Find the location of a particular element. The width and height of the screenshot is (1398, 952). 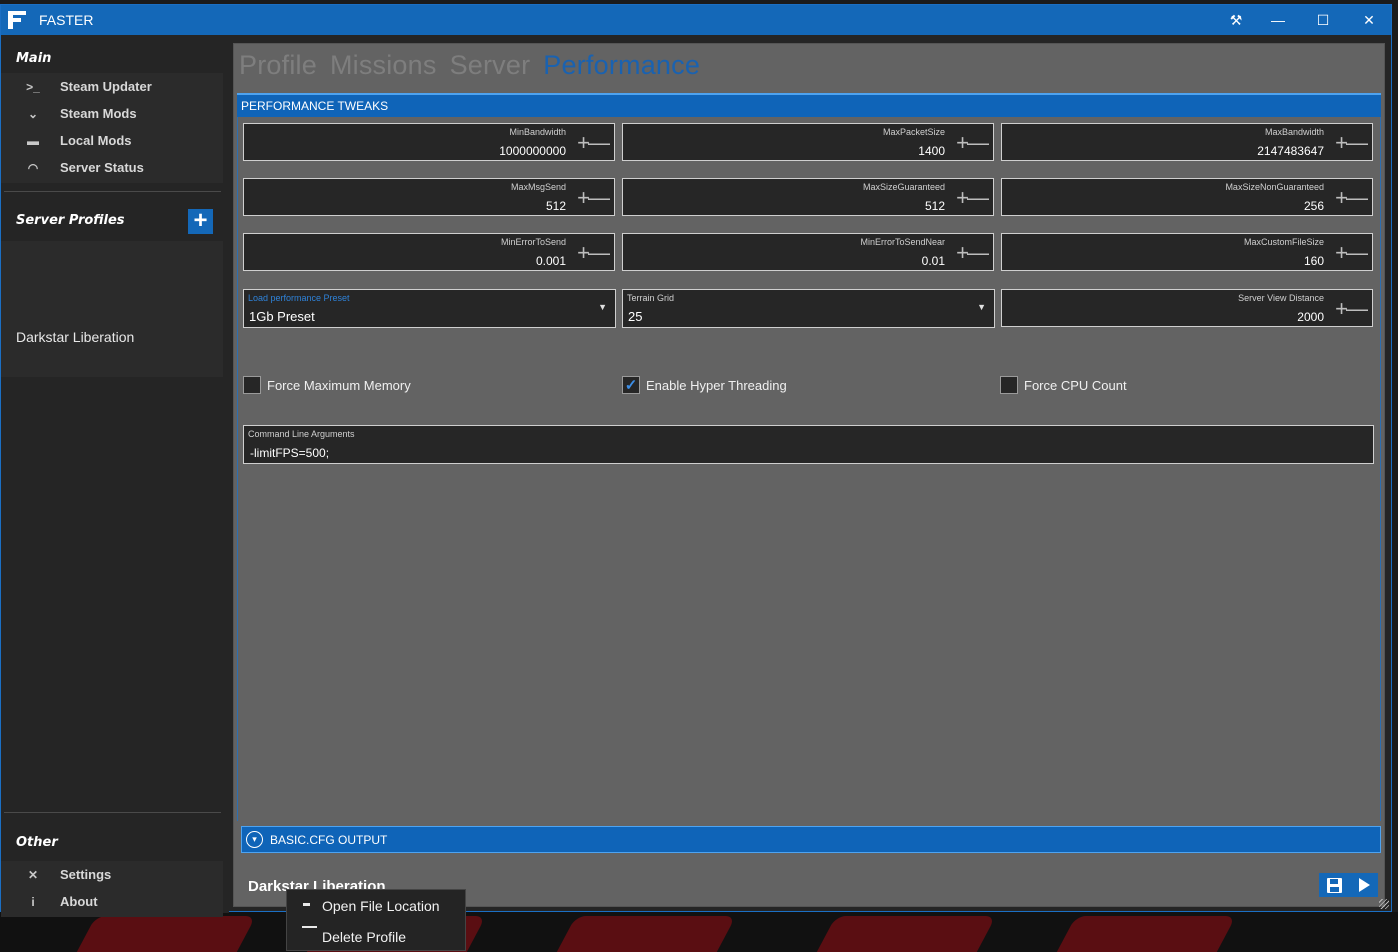

field-label: Server View Distance is located at coordinates (1281, 298).